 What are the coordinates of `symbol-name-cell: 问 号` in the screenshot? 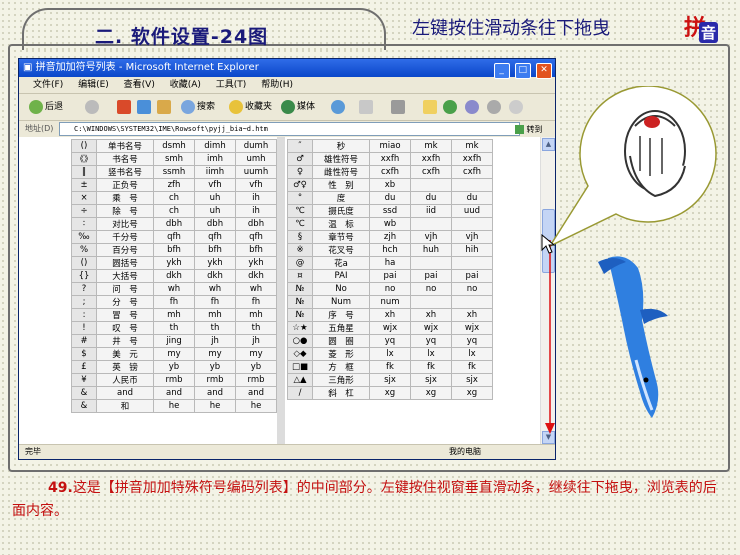 It's located at (125, 289).